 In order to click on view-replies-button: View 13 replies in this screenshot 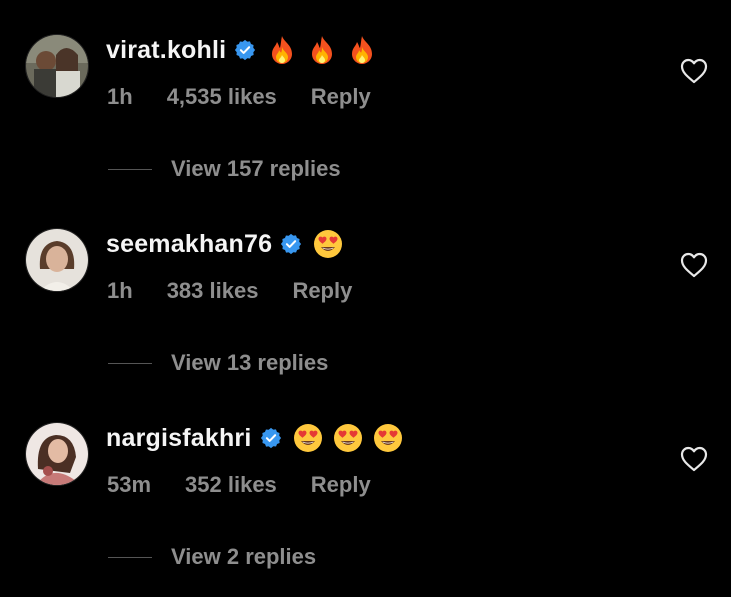, I will do `click(218, 363)`.